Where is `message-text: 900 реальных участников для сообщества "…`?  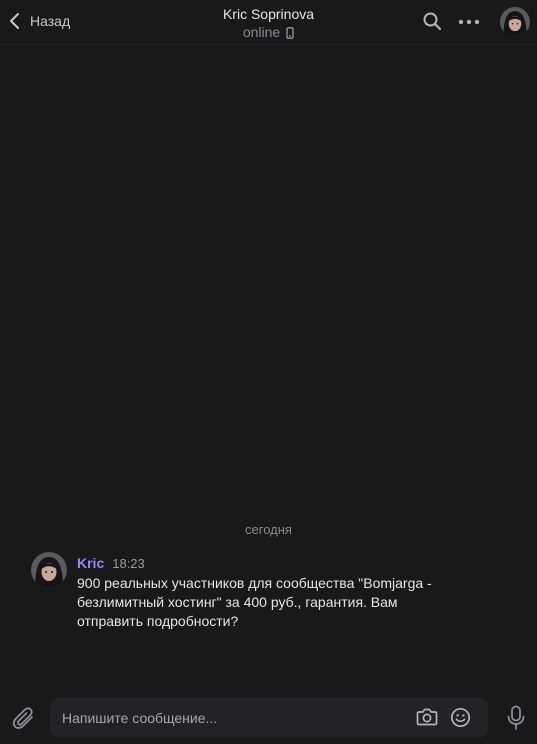 message-text: 900 реальных участников для сообщества "… is located at coordinates (254, 602).